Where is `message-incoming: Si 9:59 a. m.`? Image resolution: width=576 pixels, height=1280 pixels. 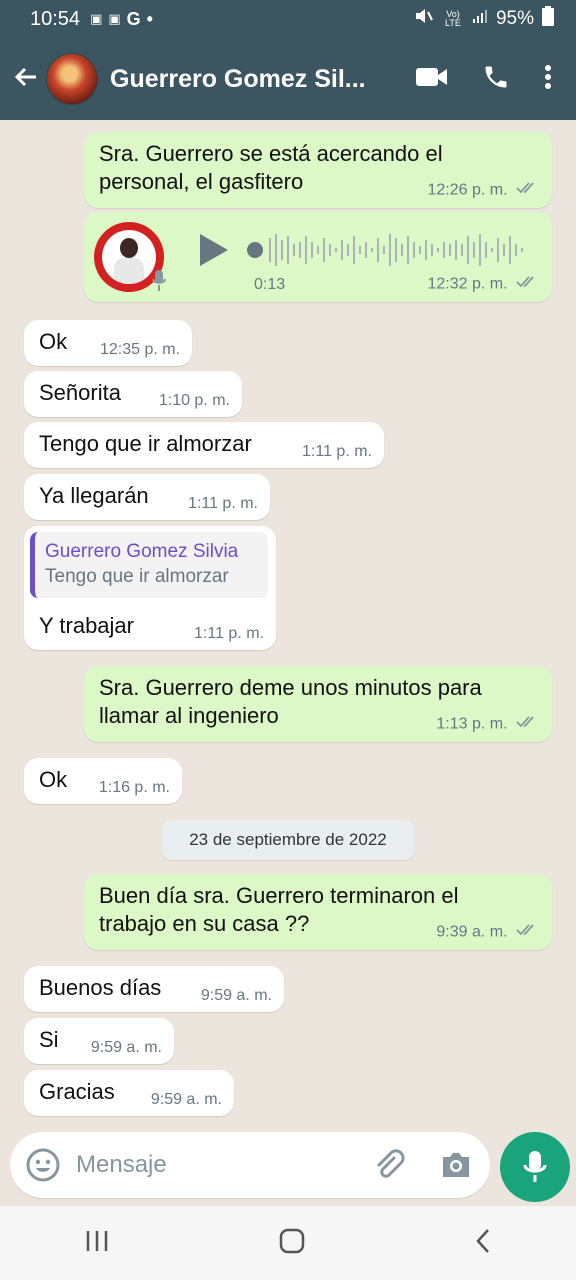 message-incoming: Si 9:59 a. m. is located at coordinates (99, 1041).